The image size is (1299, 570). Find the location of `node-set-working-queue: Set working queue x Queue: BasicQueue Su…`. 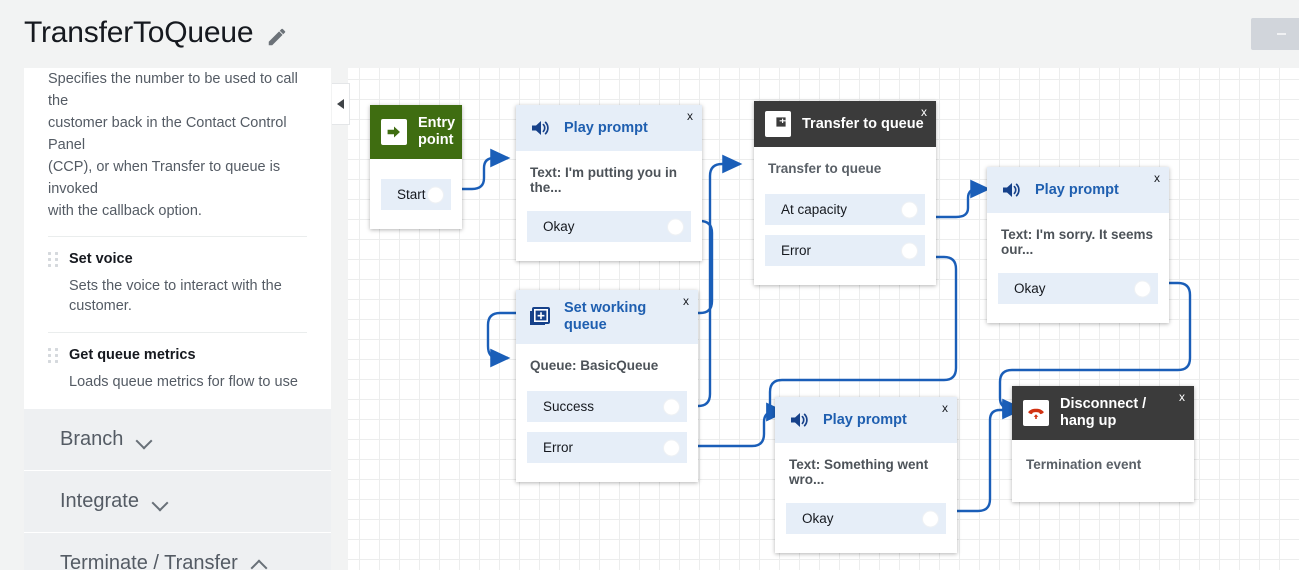

node-set-working-queue: Set working queue x Queue: BasicQueue Su… is located at coordinates (607, 386).